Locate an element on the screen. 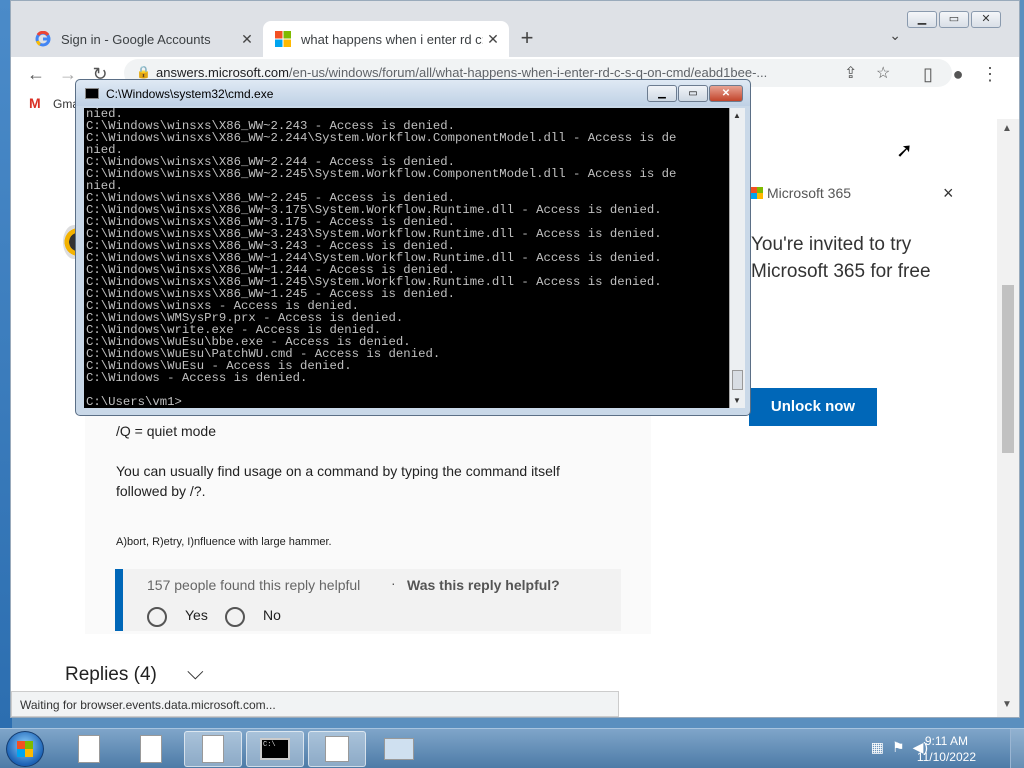 This screenshot has height=768, width=1024. lock-icon: 🔒 is located at coordinates (143, 72).